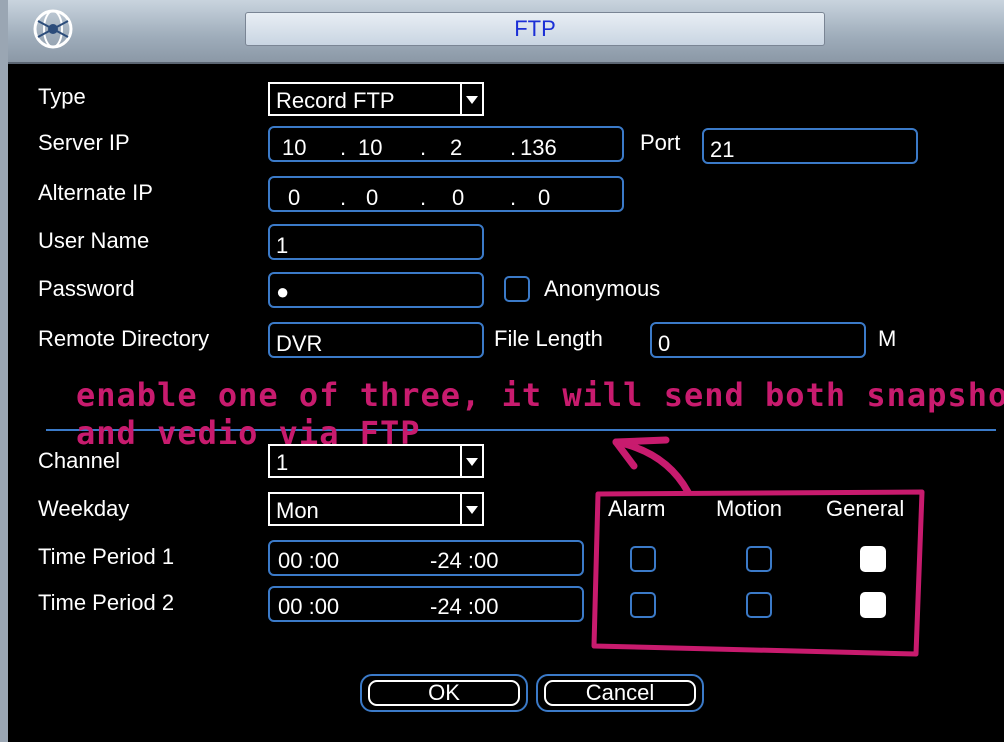 The width and height of the screenshot is (1004, 742). I want to click on ok-button: OK, so click(444, 693).